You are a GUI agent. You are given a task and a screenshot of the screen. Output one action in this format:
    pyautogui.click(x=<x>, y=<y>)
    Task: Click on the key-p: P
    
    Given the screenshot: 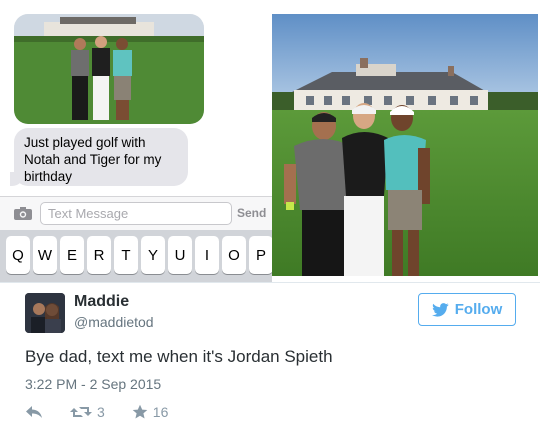 What is the action you would take?
    pyautogui.click(x=261, y=255)
    